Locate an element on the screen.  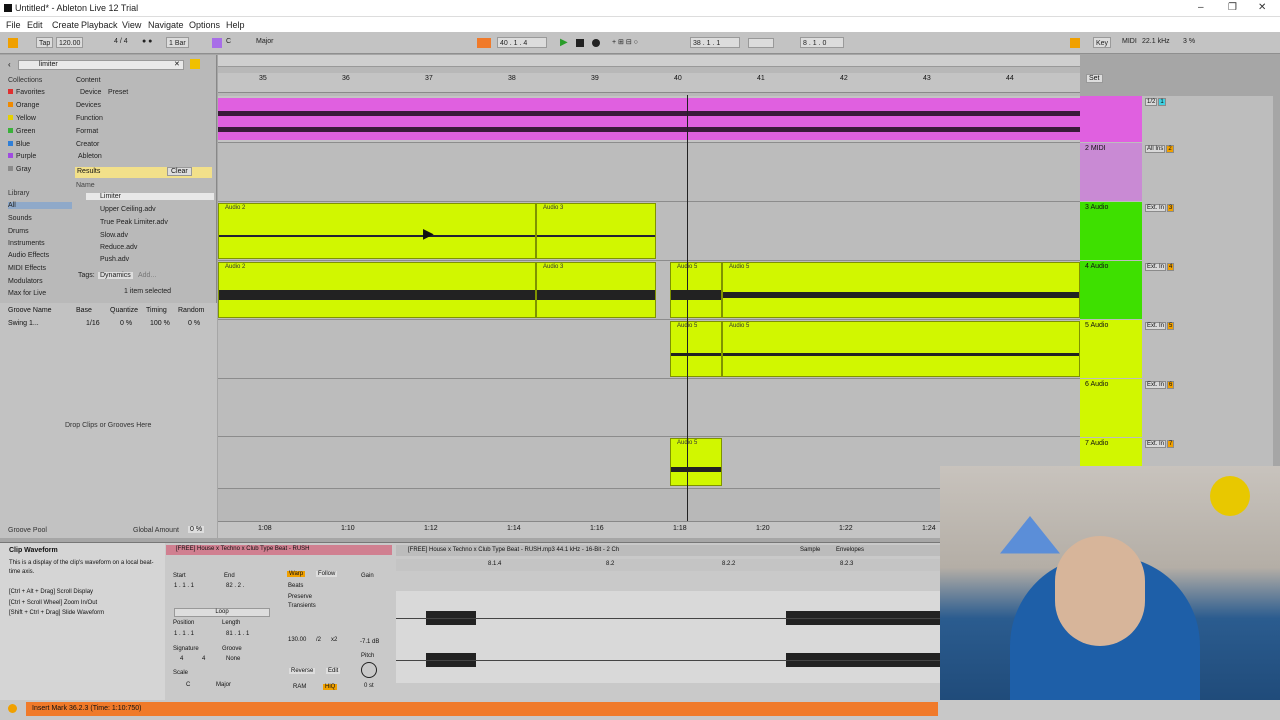
close-icon: ✕ is located at coordinates (1262, 7).